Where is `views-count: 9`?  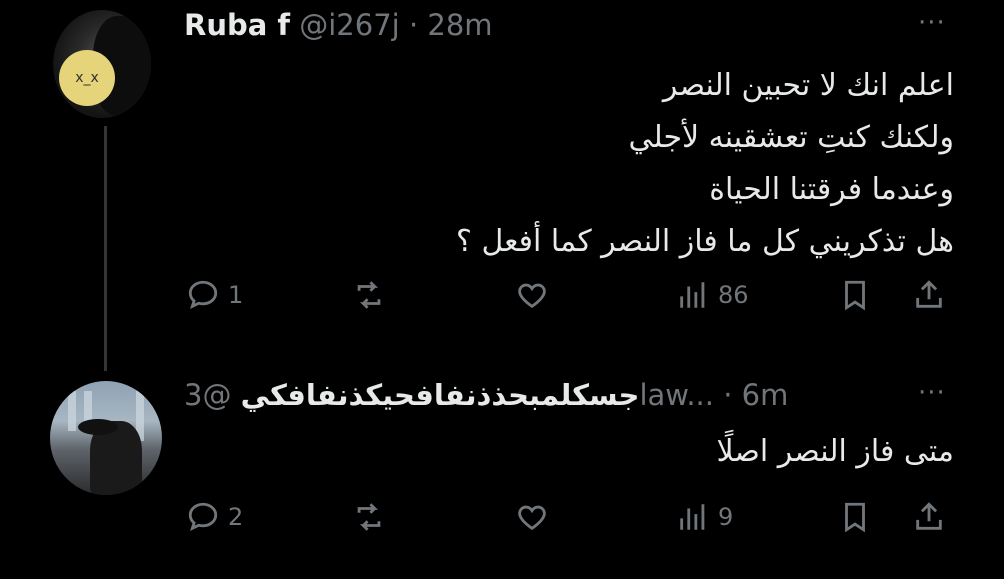 views-count: 9 is located at coordinates (726, 517).